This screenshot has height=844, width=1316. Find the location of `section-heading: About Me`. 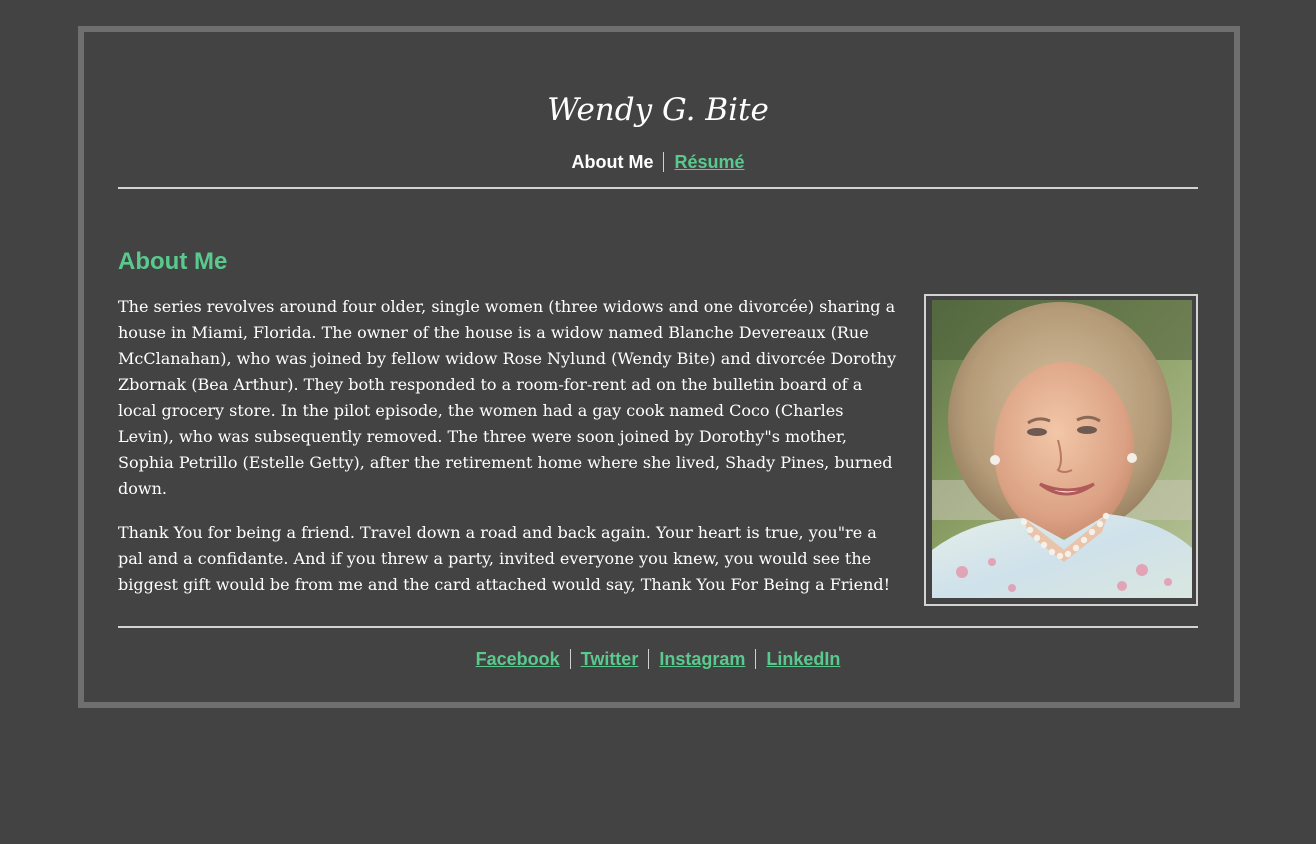

section-heading: About Me is located at coordinates (173, 261).